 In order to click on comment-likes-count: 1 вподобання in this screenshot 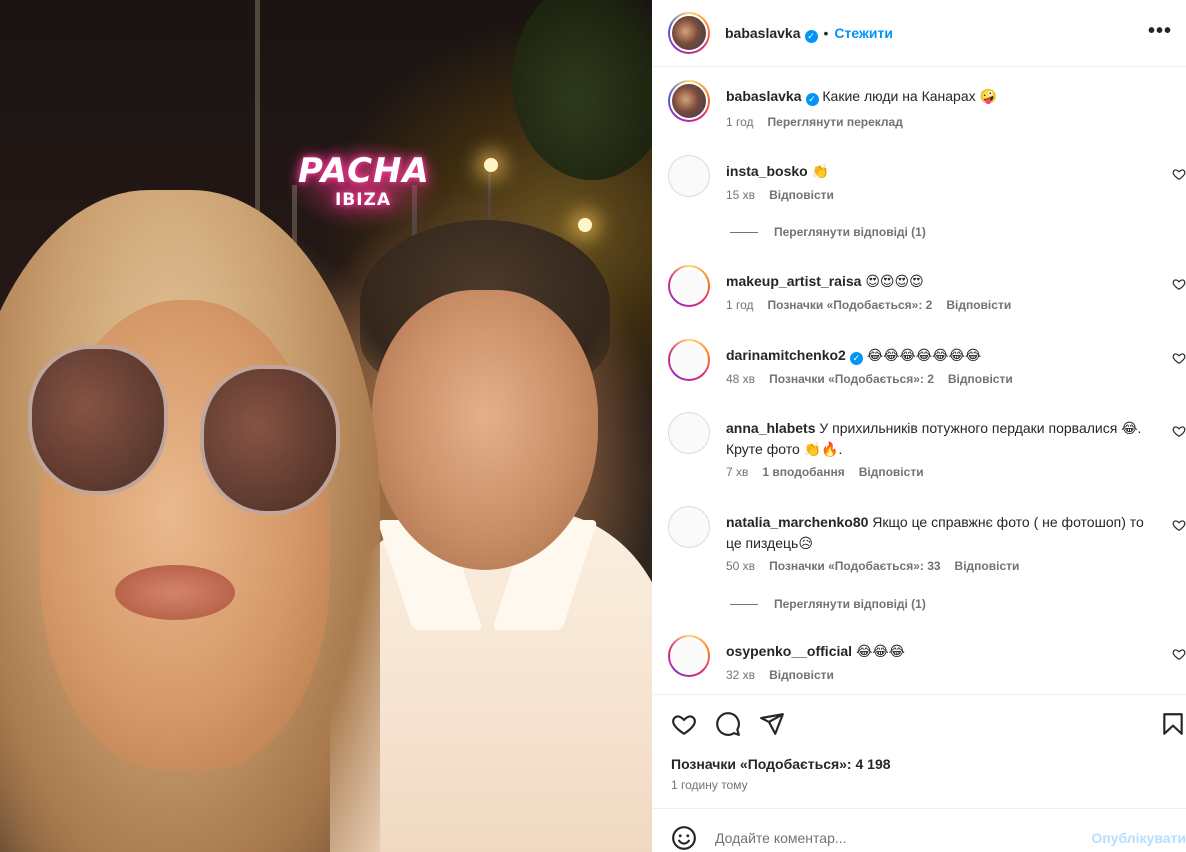, I will do `click(803, 472)`.